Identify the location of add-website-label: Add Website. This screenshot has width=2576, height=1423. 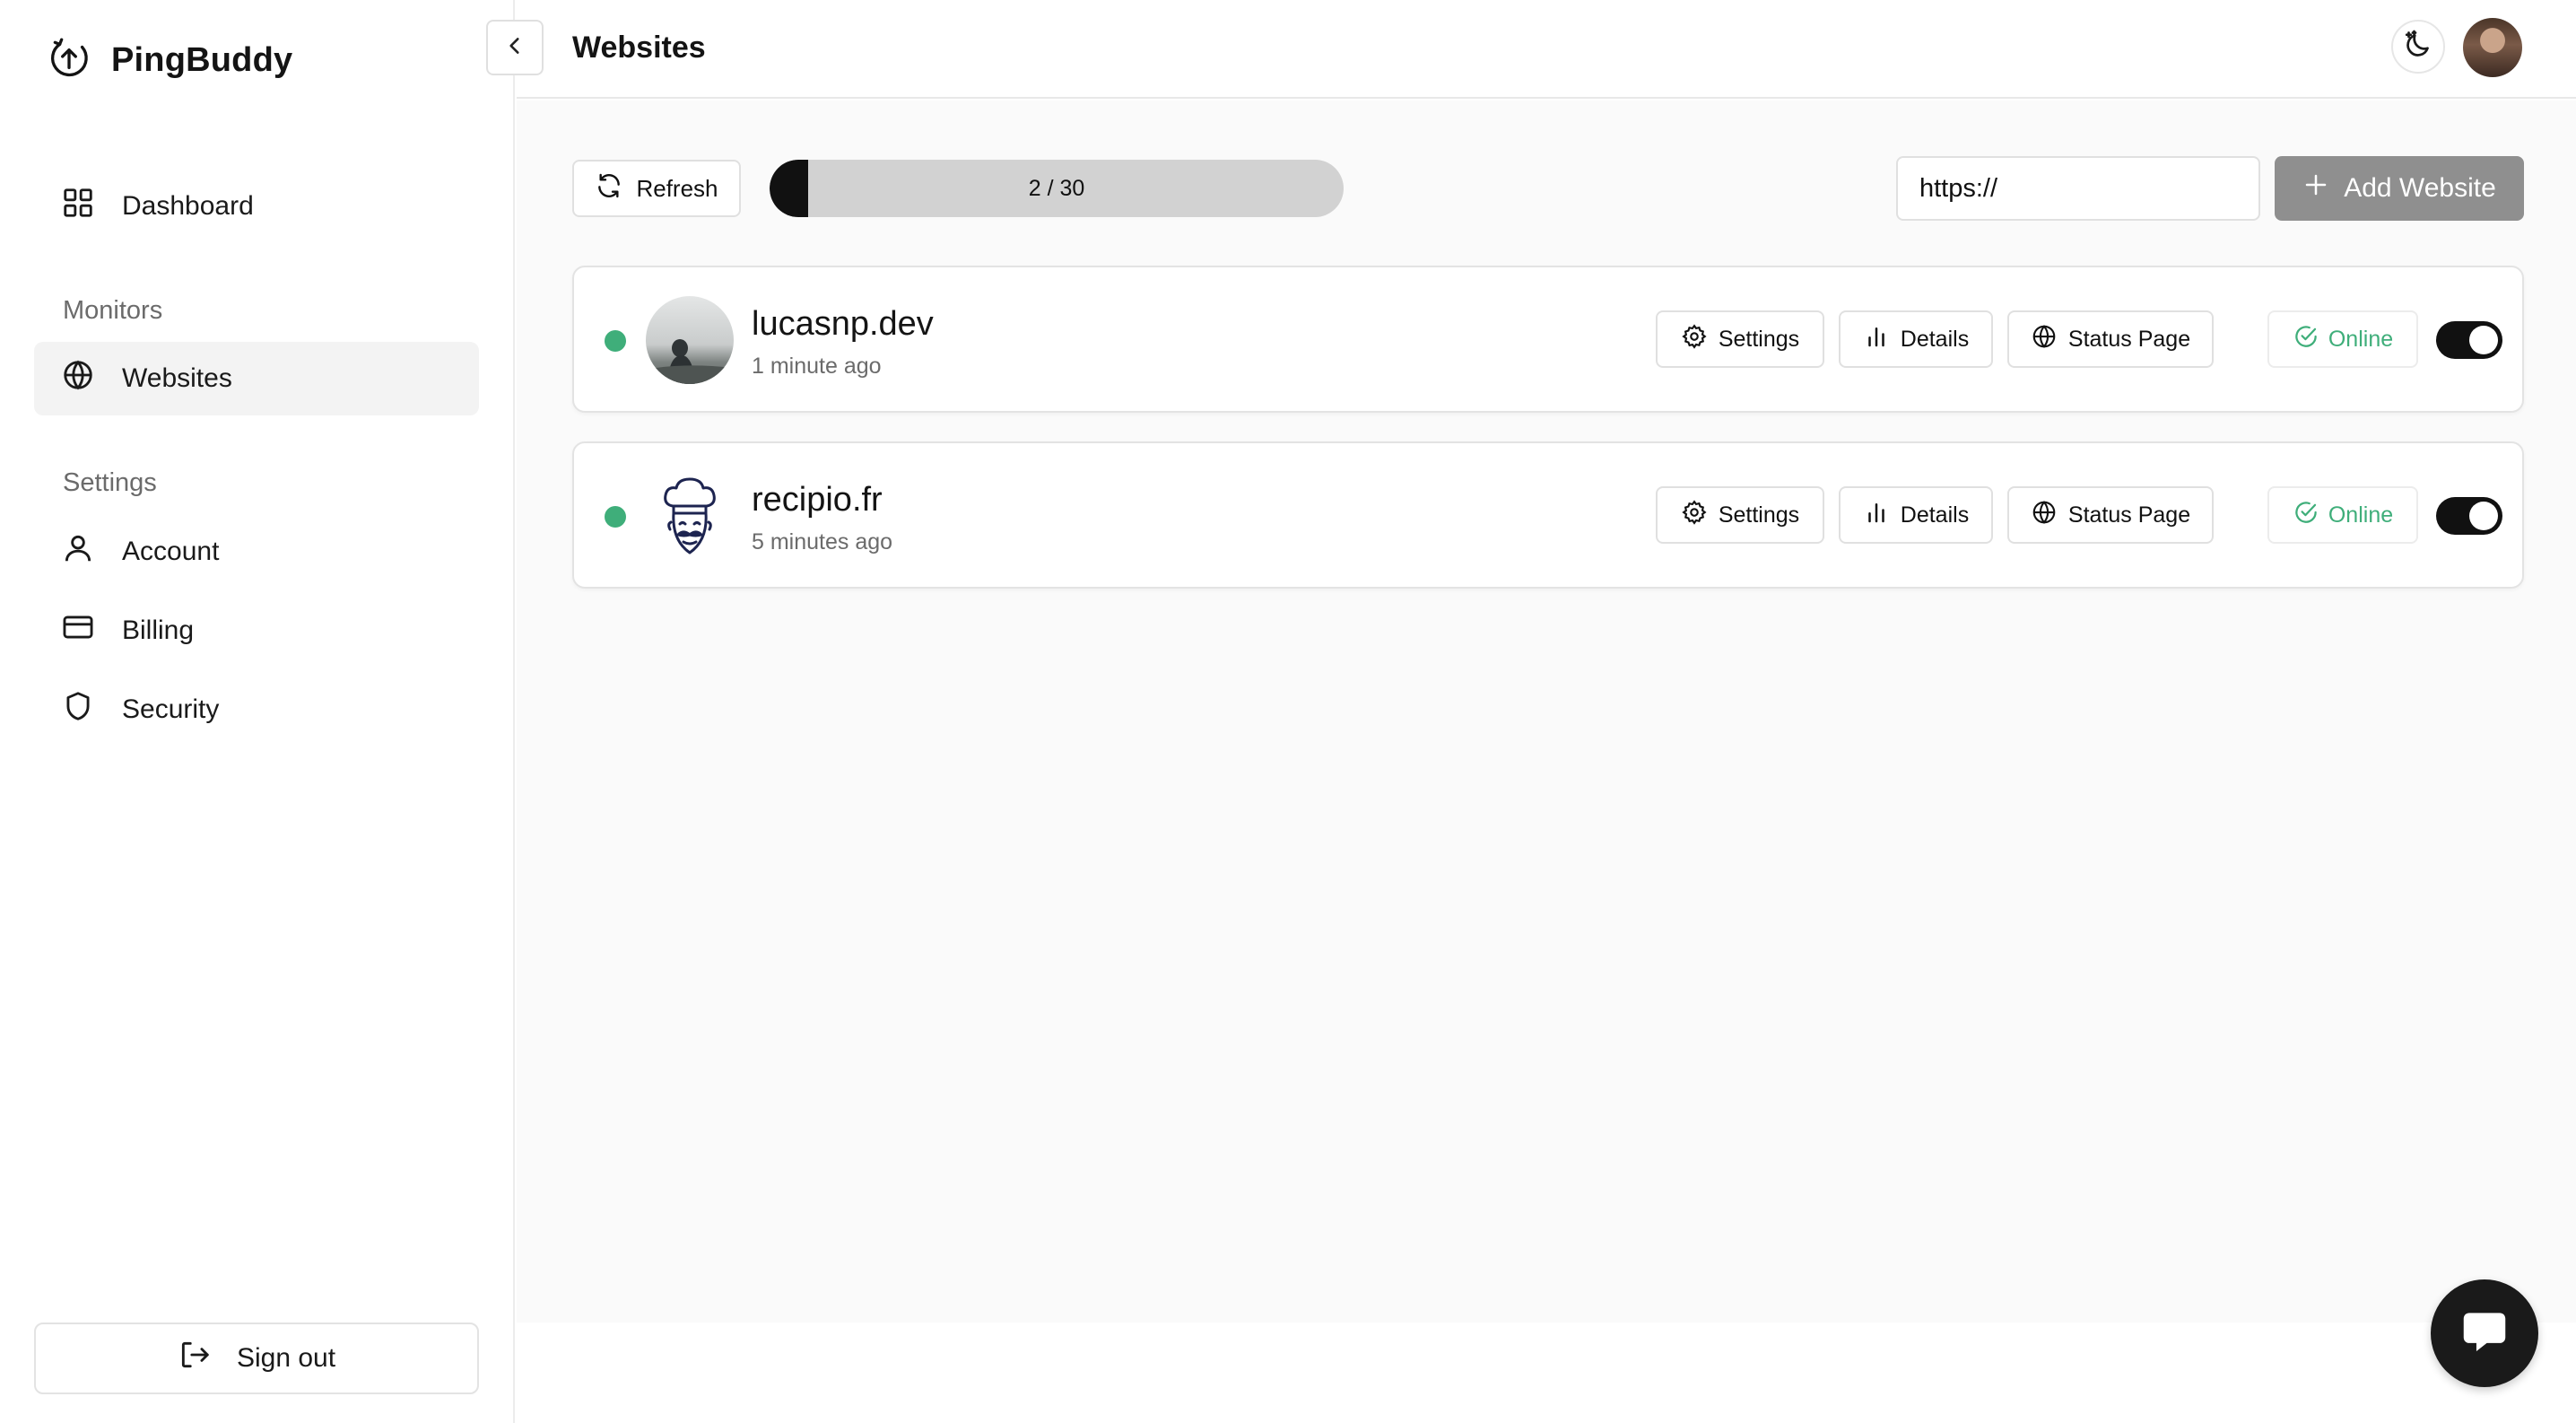
(2420, 188).